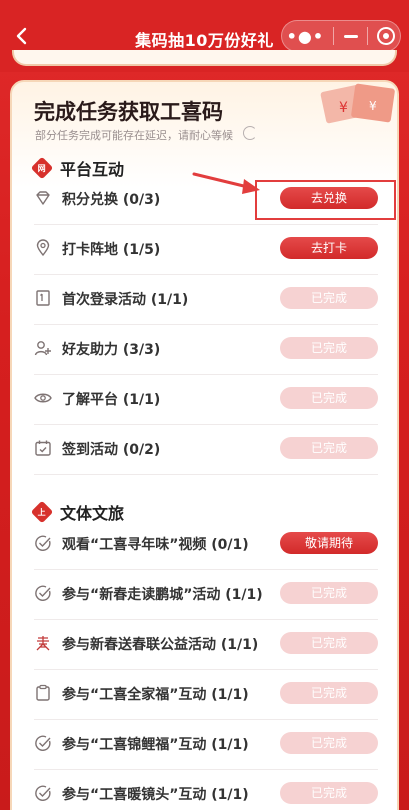 This screenshot has width=409, height=810. I want to click on task-row: 打卡阵地 (1/5) 去打卡, so click(206, 250).